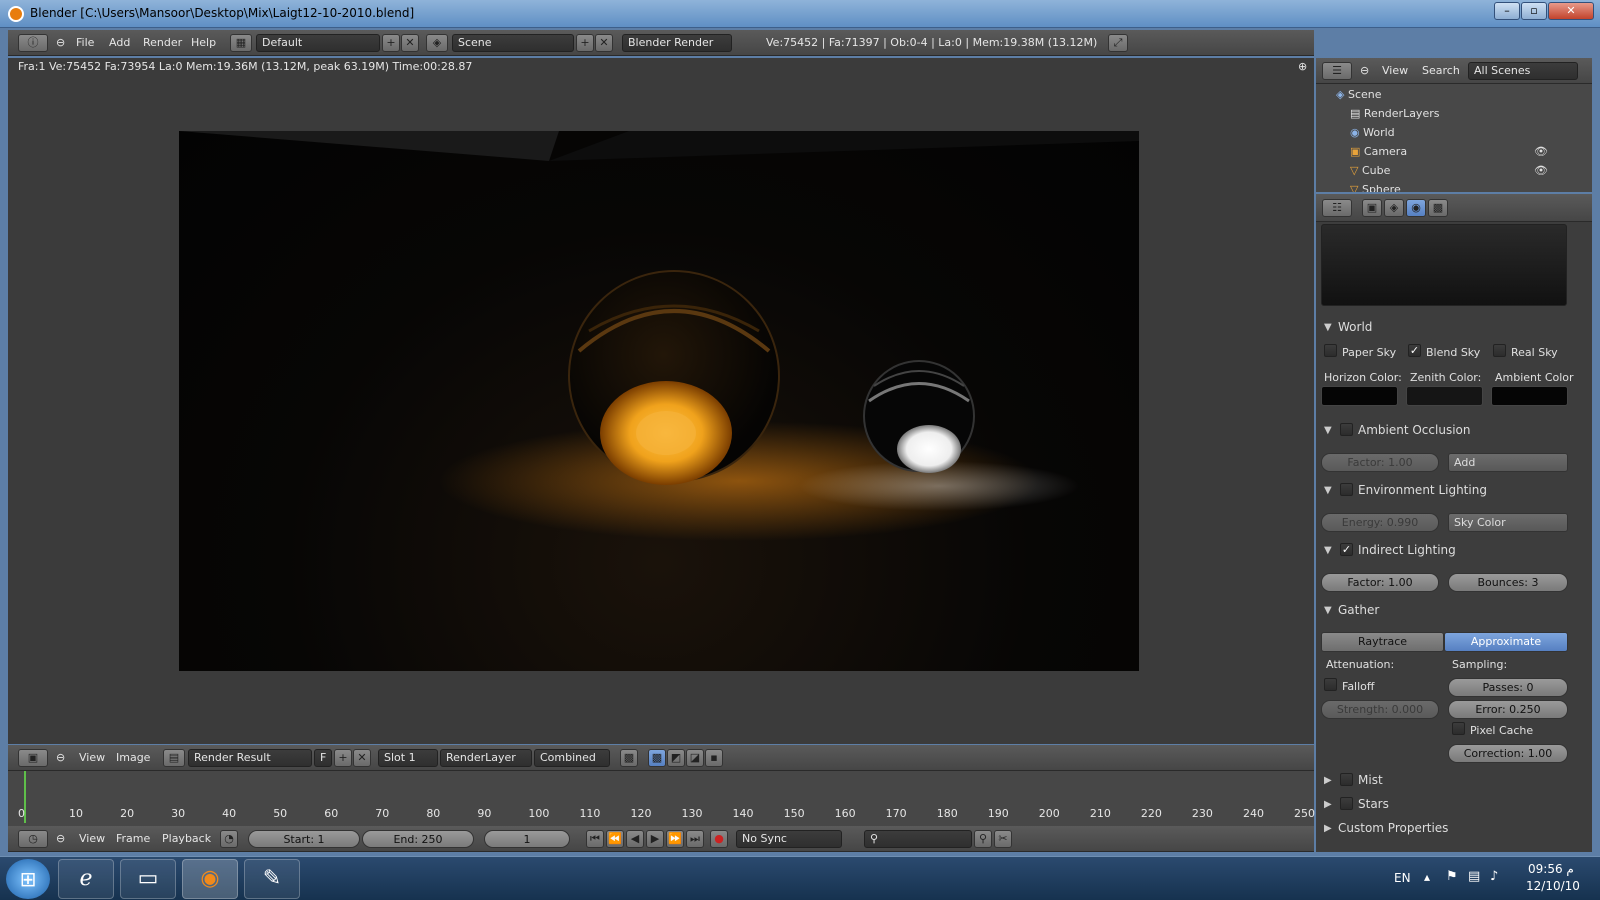 The width and height of the screenshot is (1600, 900). Describe the element at coordinates (1499, 350) in the screenshot. I see `real-sky-checkbox` at that location.